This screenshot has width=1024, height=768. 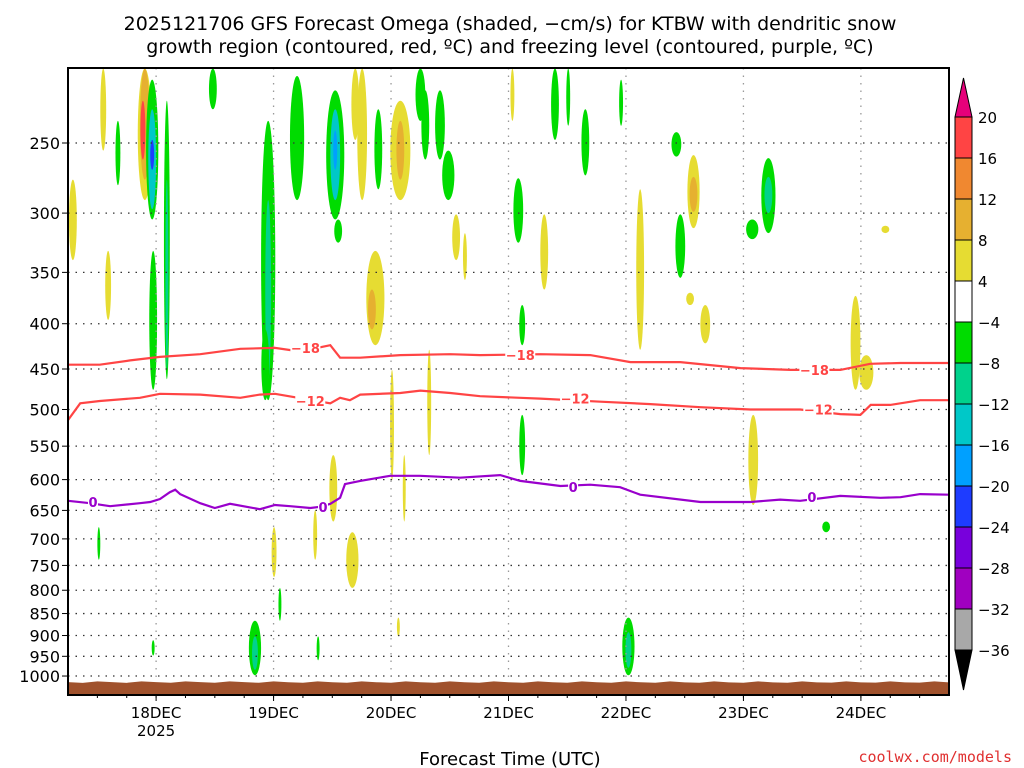 What do you see at coordinates (989, 323) in the screenshot?
I see `colorbar-label: −4` at bounding box center [989, 323].